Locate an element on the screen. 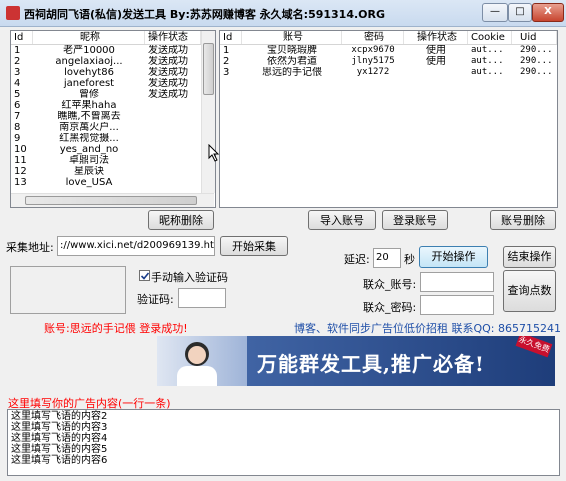 Image resolution: width=566 pixels, height=481 pixels. cell-id: 13 is located at coordinates (20, 182).